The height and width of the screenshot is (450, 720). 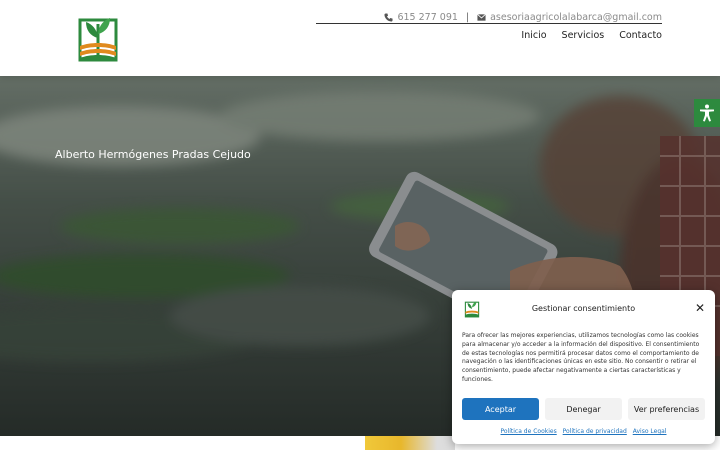 What do you see at coordinates (410, 443) in the screenshot?
I see `sunflower-image` at bounding box center [410, 443].